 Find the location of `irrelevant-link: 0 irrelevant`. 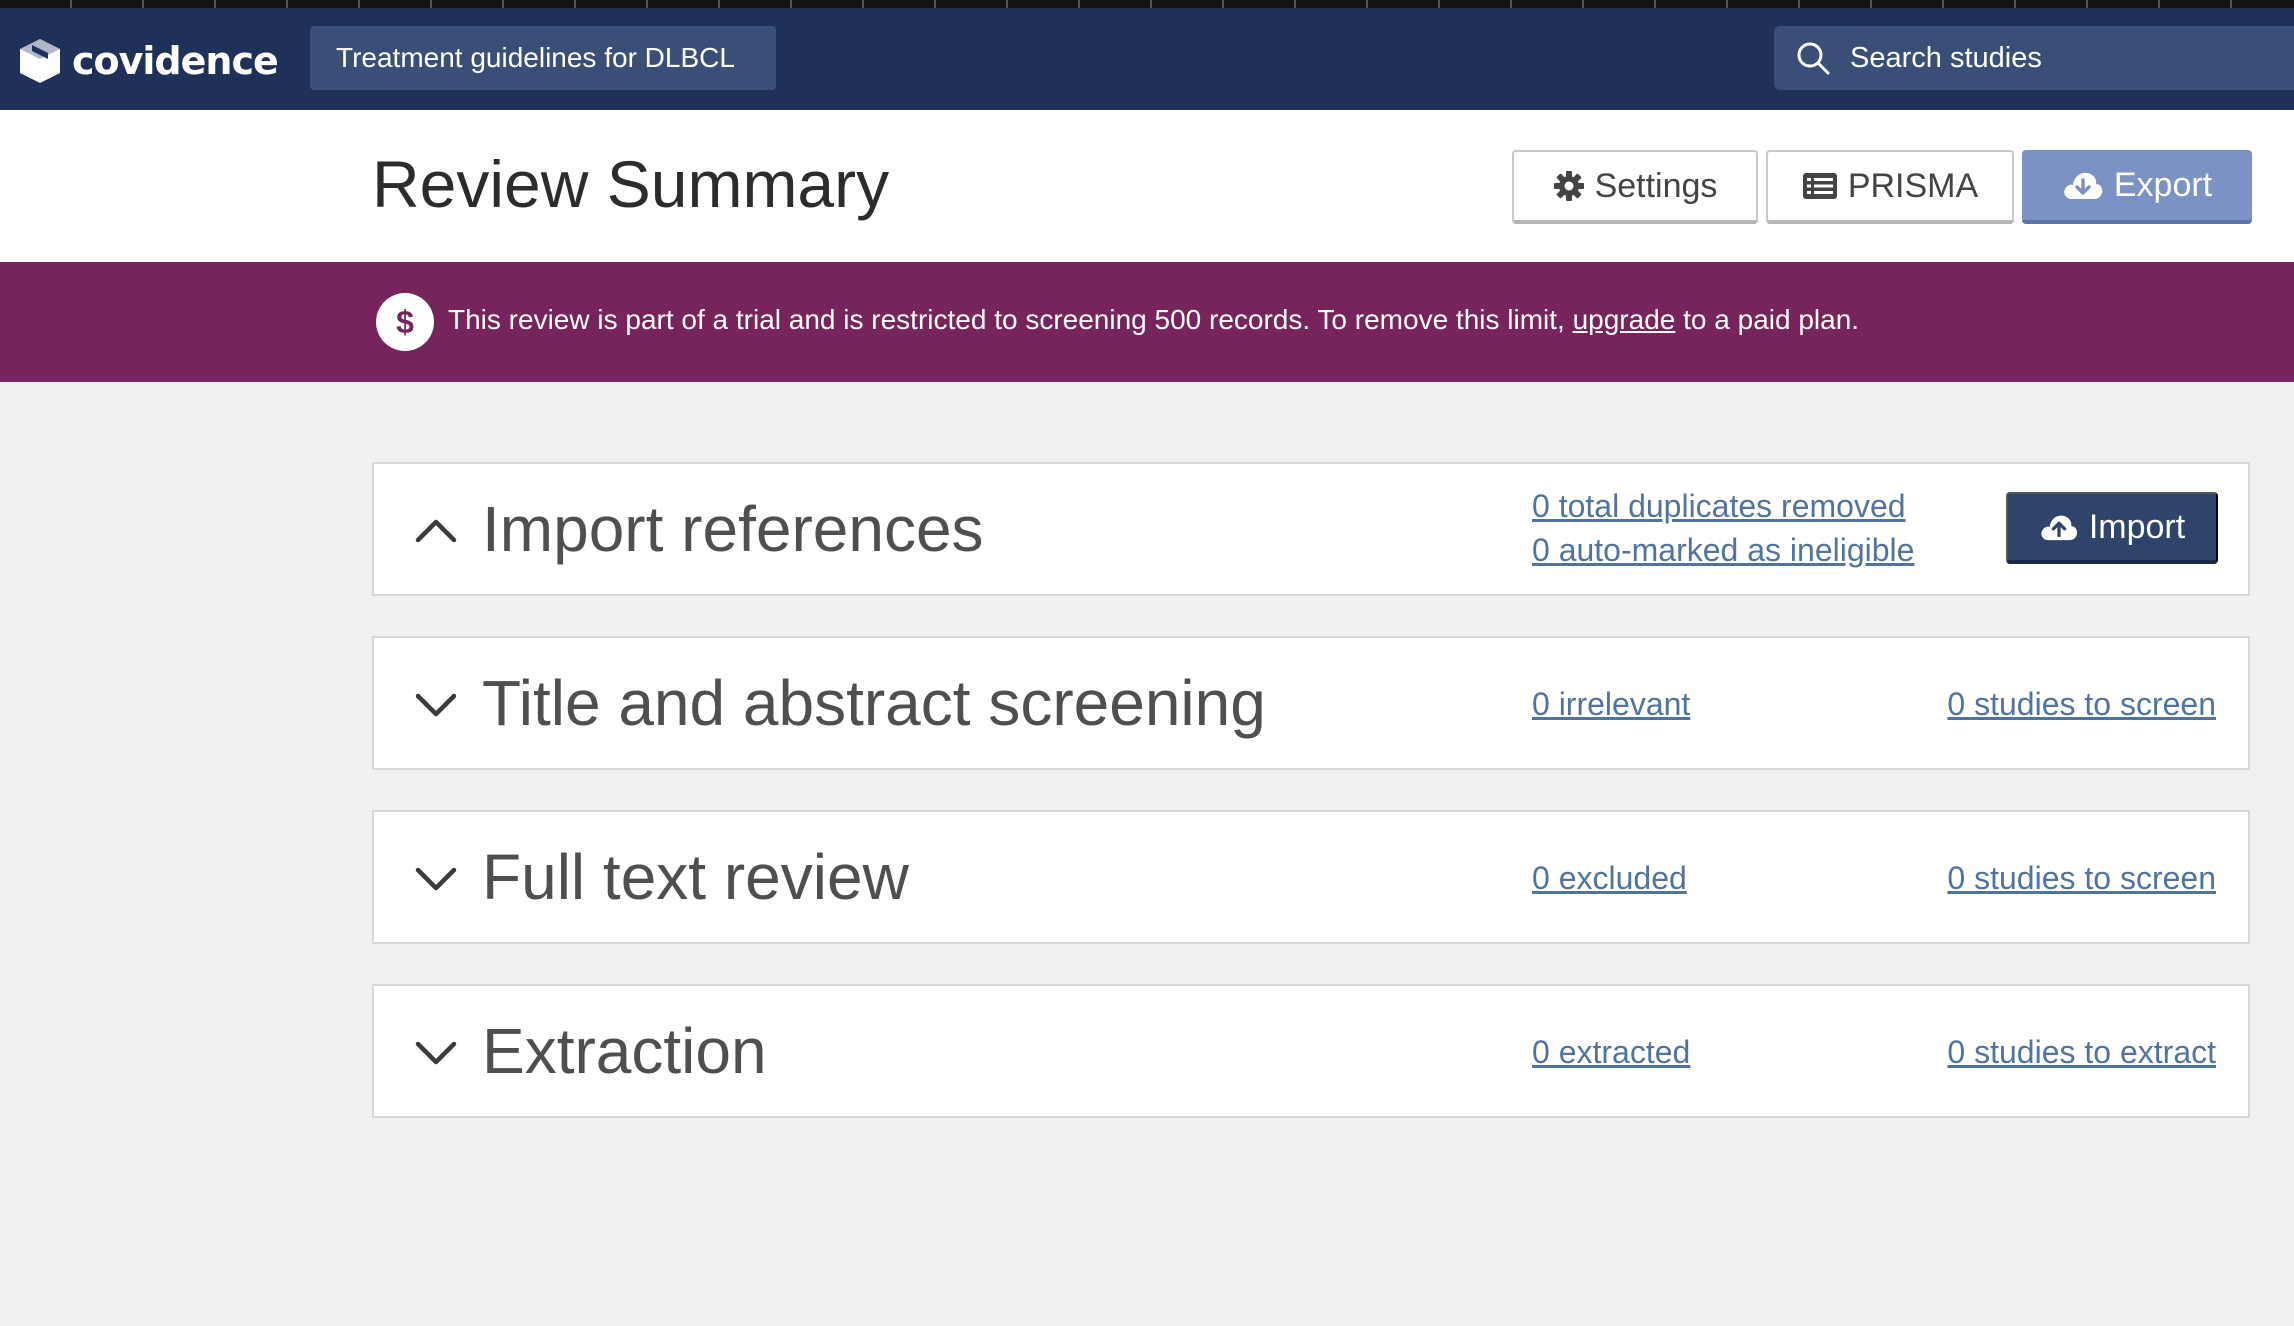

irrelevant-link: 0 irrelevant is located at coordinates (1611, 704).